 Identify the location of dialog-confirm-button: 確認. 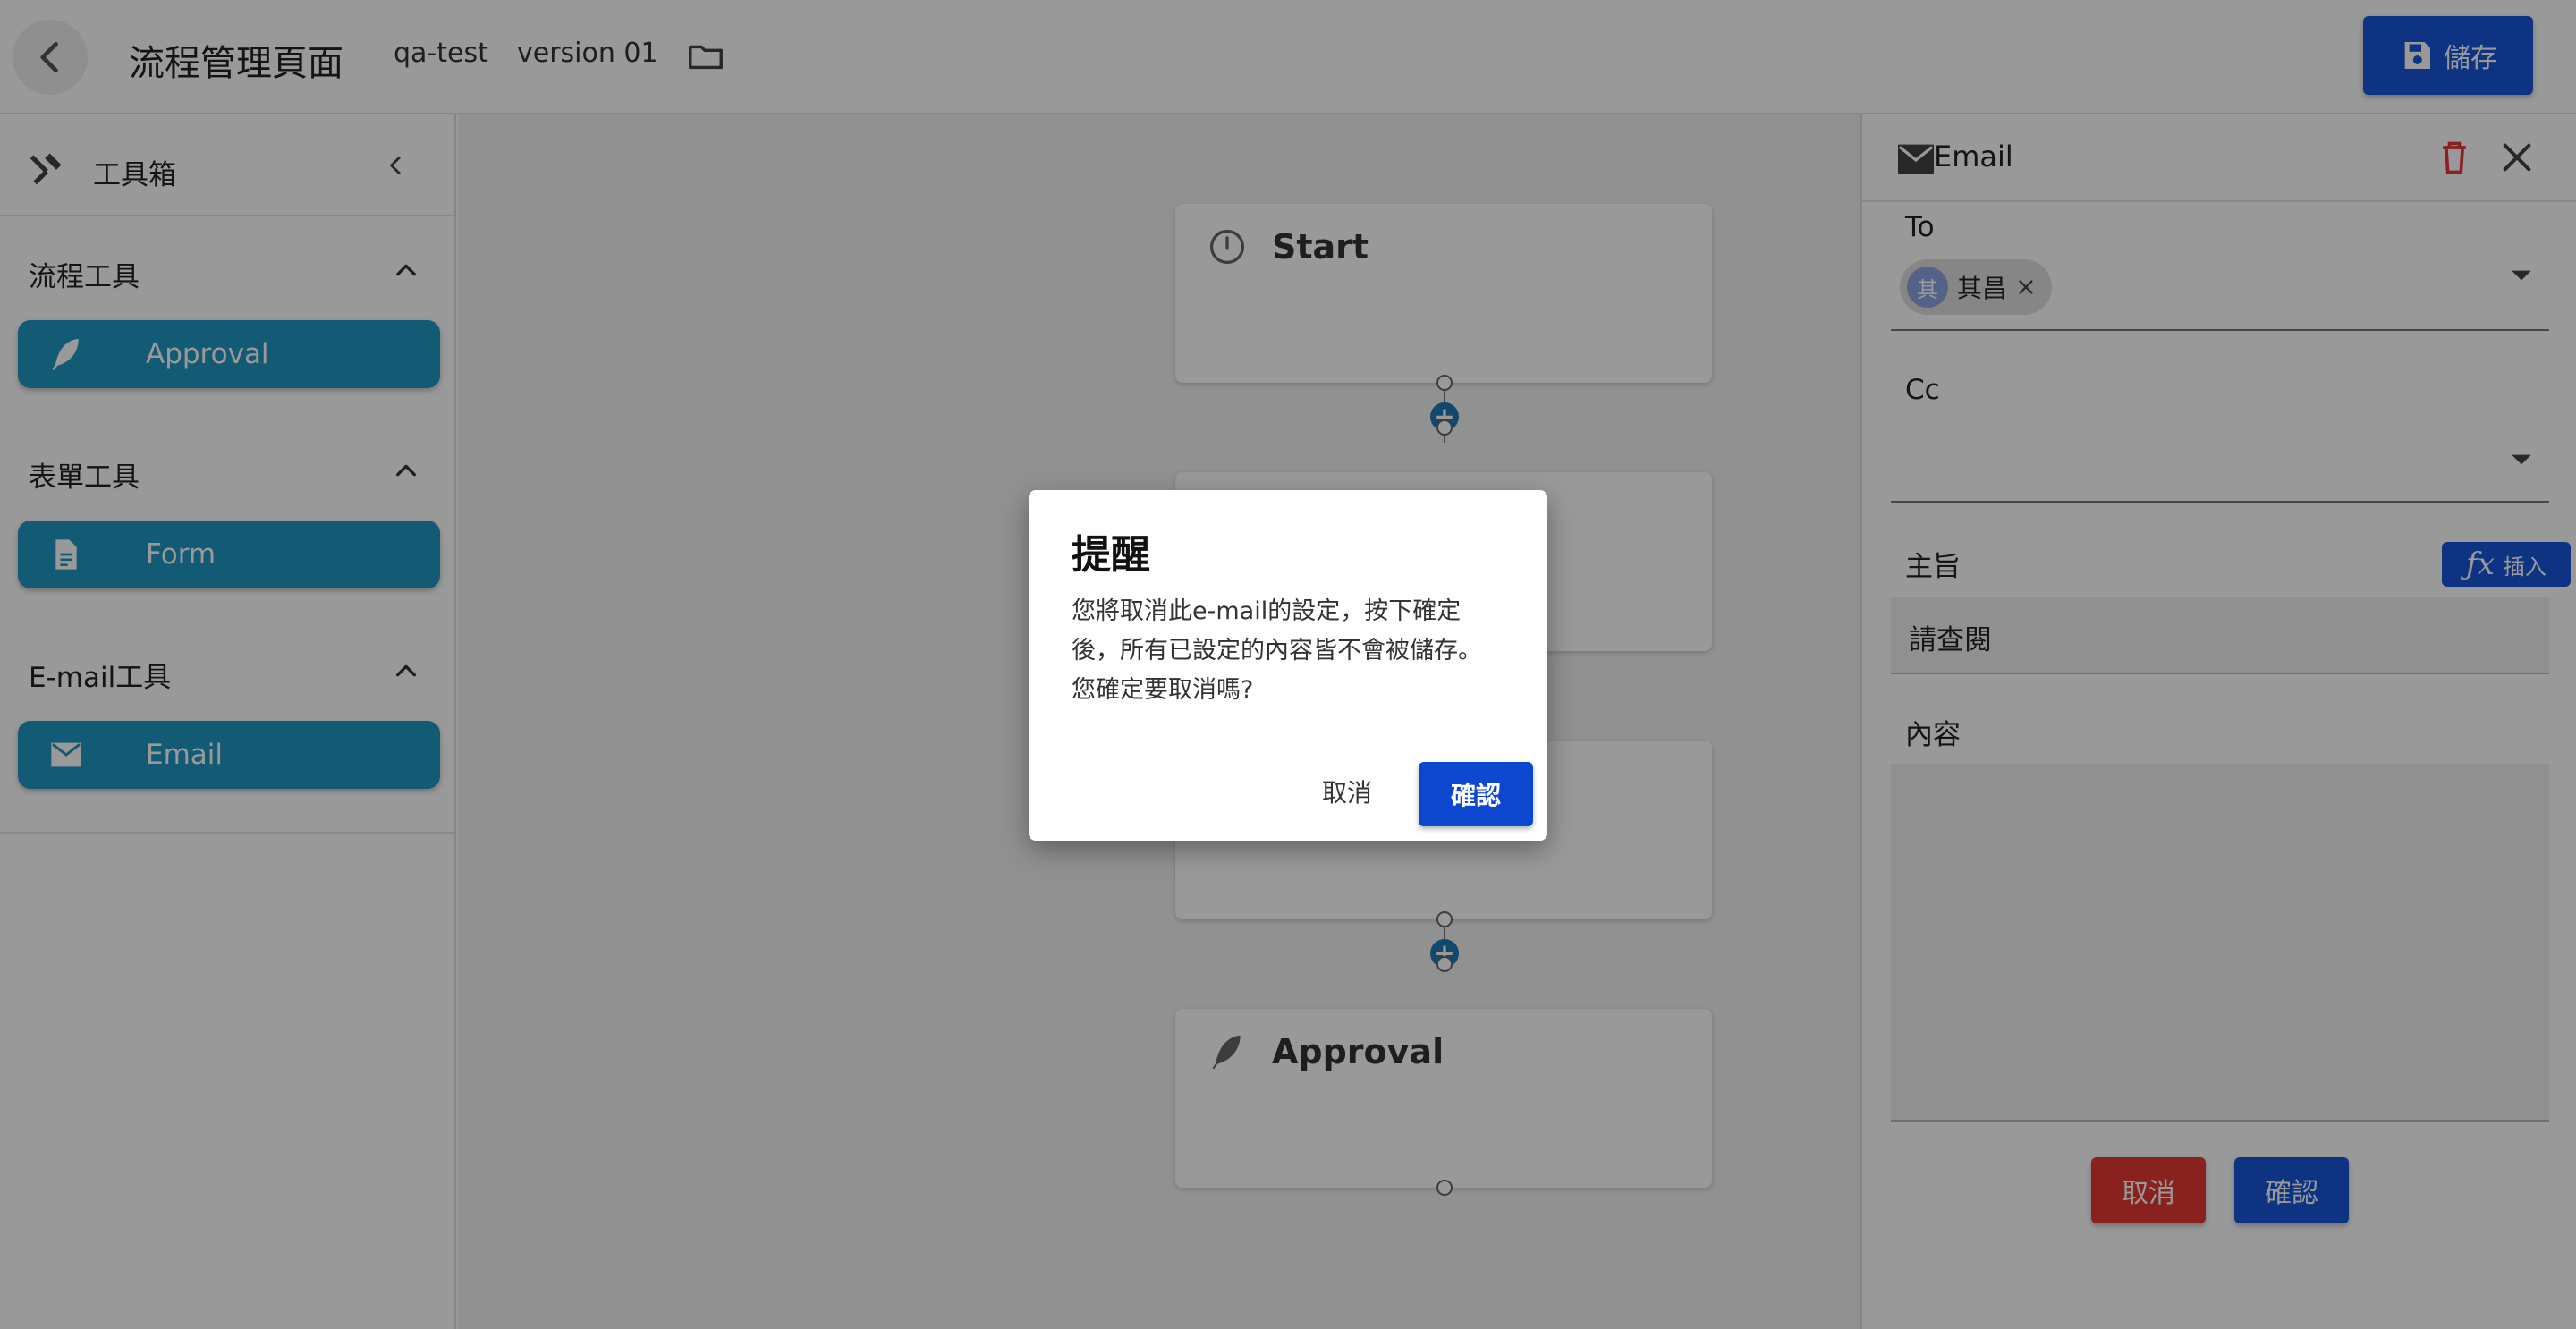
(1476, 794).